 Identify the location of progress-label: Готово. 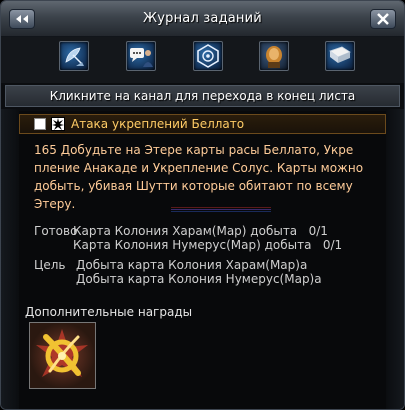
(56, 231).